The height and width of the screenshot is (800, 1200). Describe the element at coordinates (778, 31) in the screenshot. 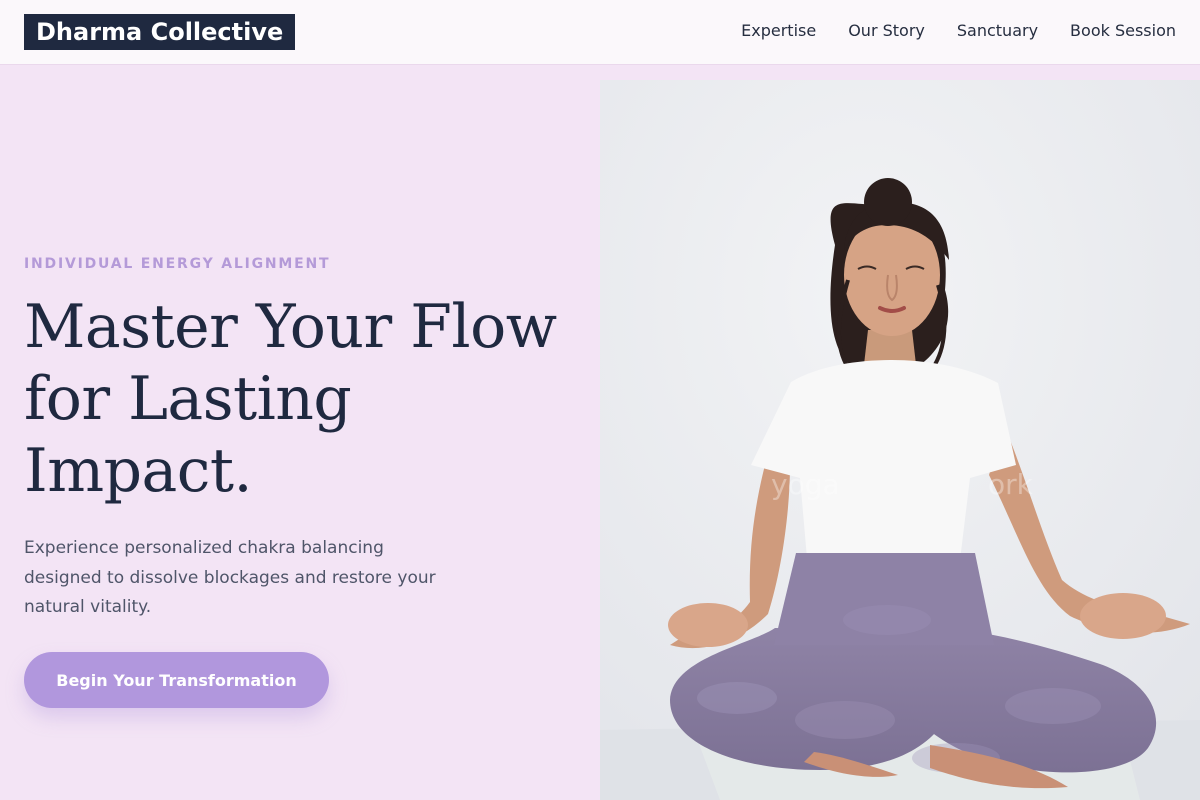

I see `nav-link-expertise: Expertise` at that location.